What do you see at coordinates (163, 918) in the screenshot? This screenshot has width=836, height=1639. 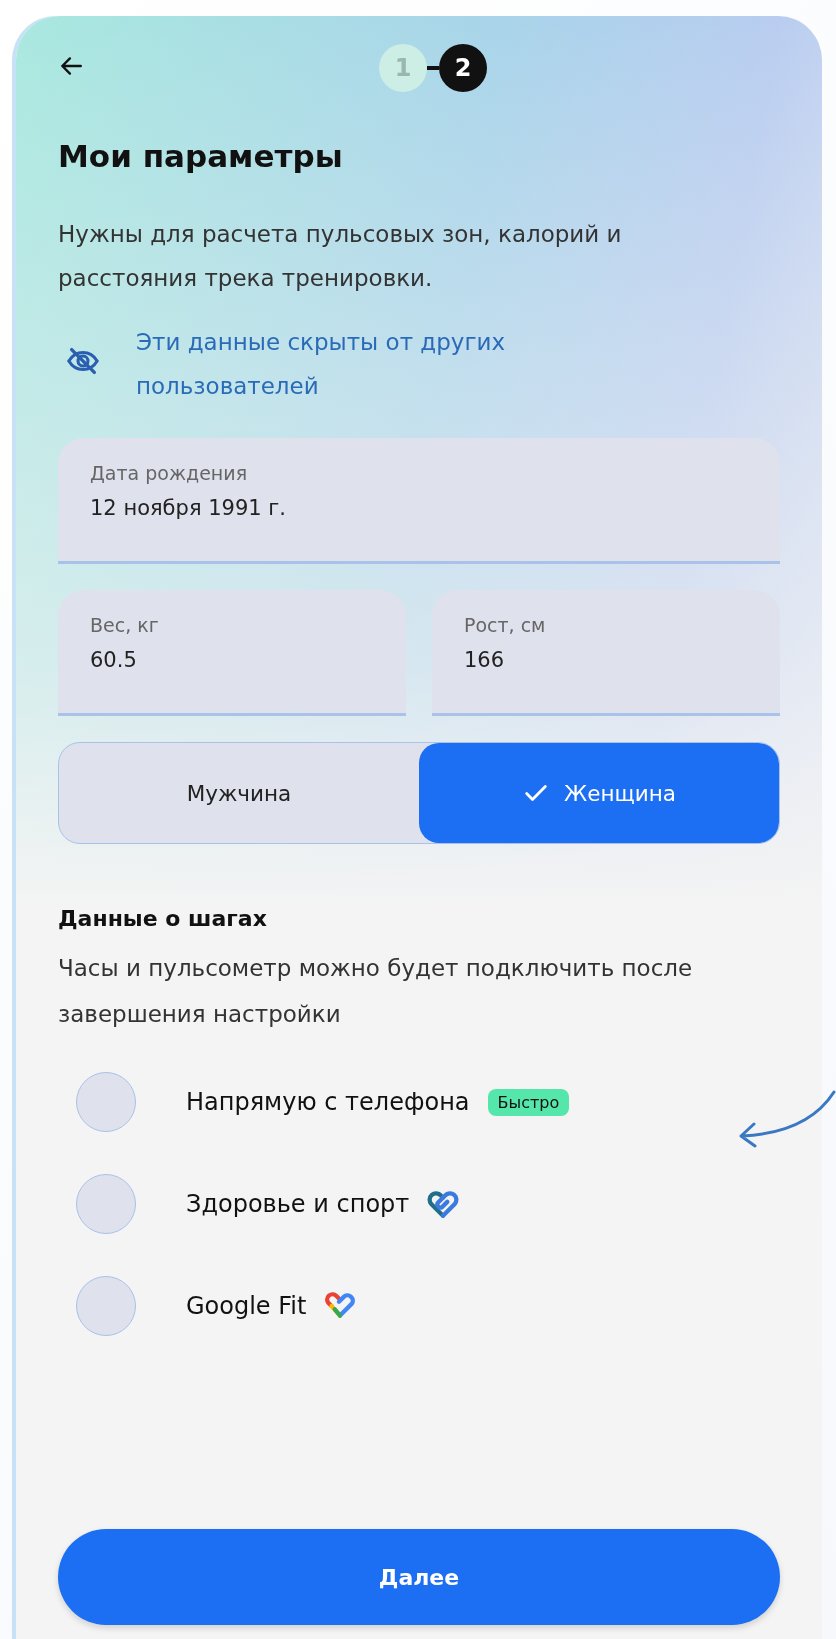 I see `section-title: Данные о шагах` at bounding box center [163, 918].